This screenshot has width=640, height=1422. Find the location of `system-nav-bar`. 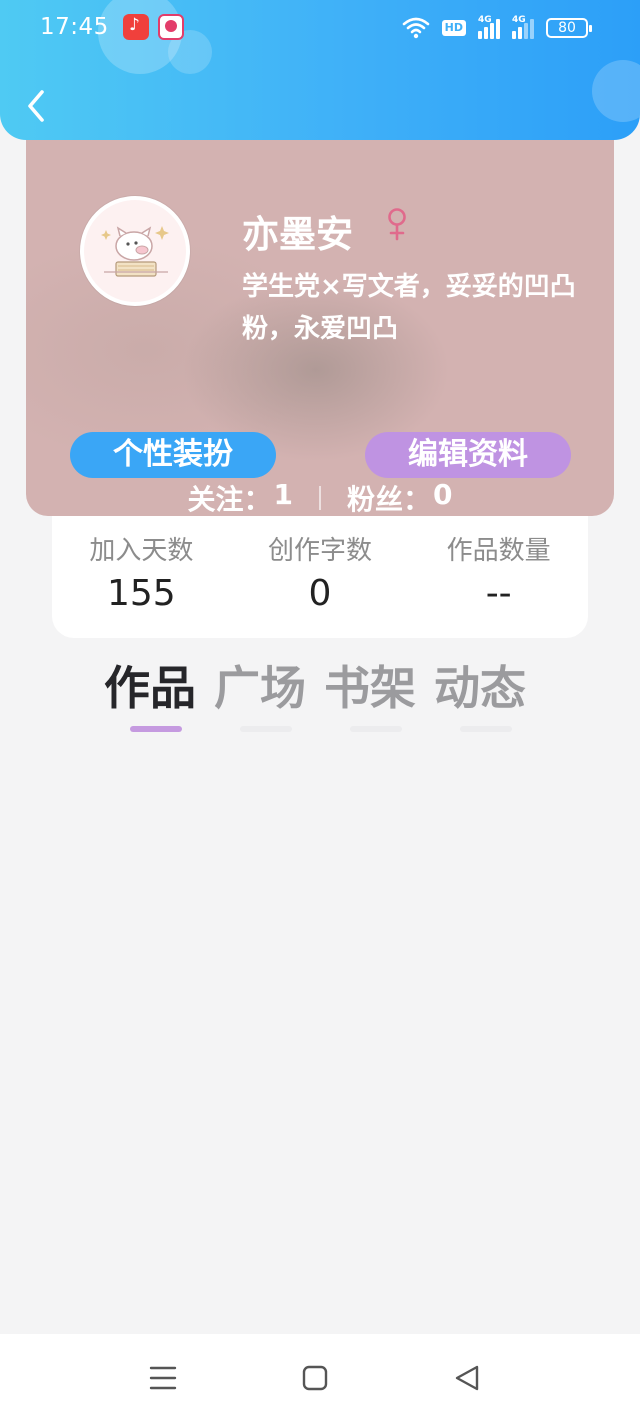

system-nav-bar is located at coordinates (320, 1378).